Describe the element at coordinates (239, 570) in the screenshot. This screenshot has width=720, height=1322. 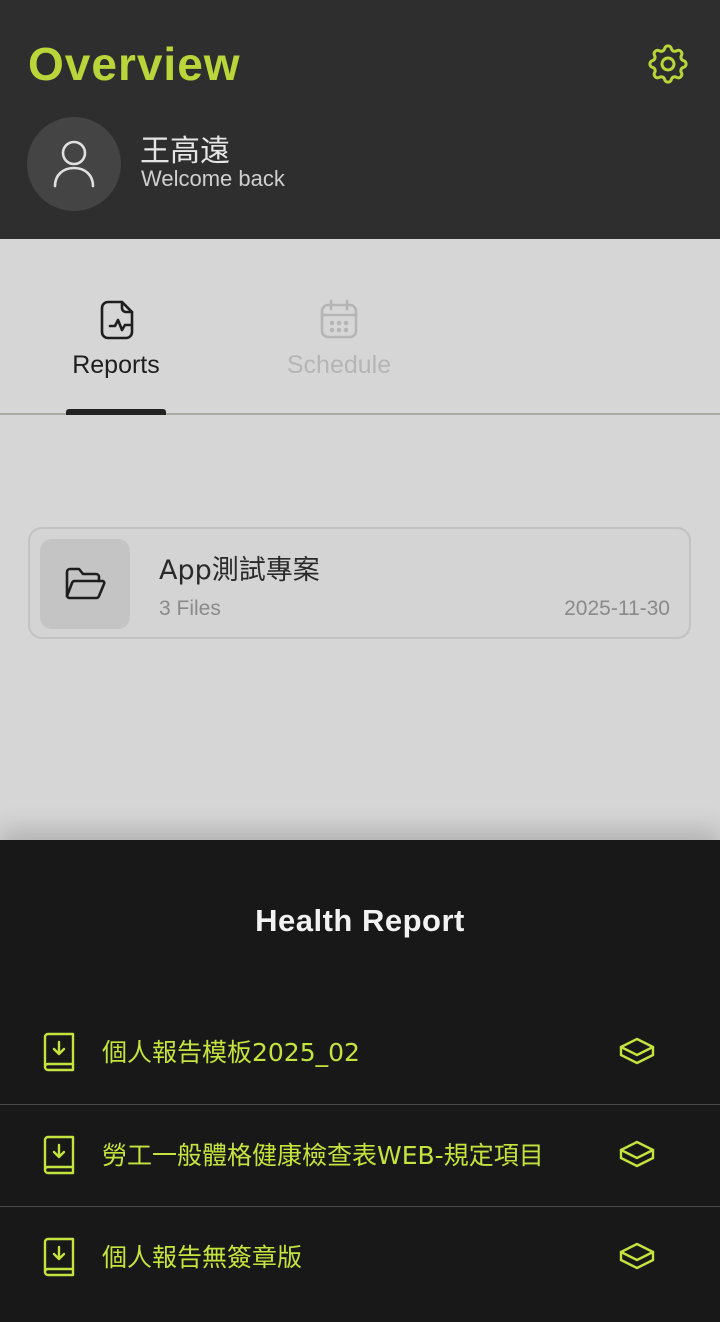
I see `project-name: App測試專案` at that location.